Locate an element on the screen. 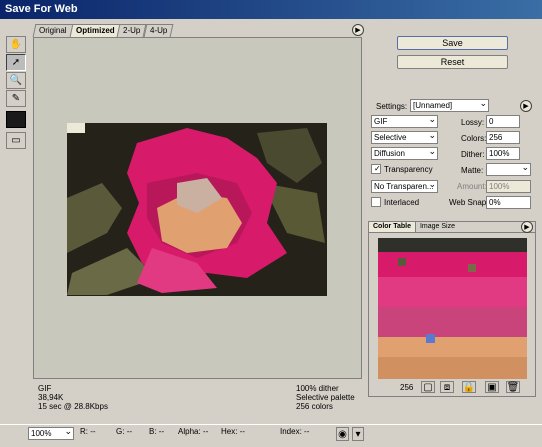 The height and width of the screenshot is (447, 542). info-dither: 100% dither is located at coordinates (317, 388).